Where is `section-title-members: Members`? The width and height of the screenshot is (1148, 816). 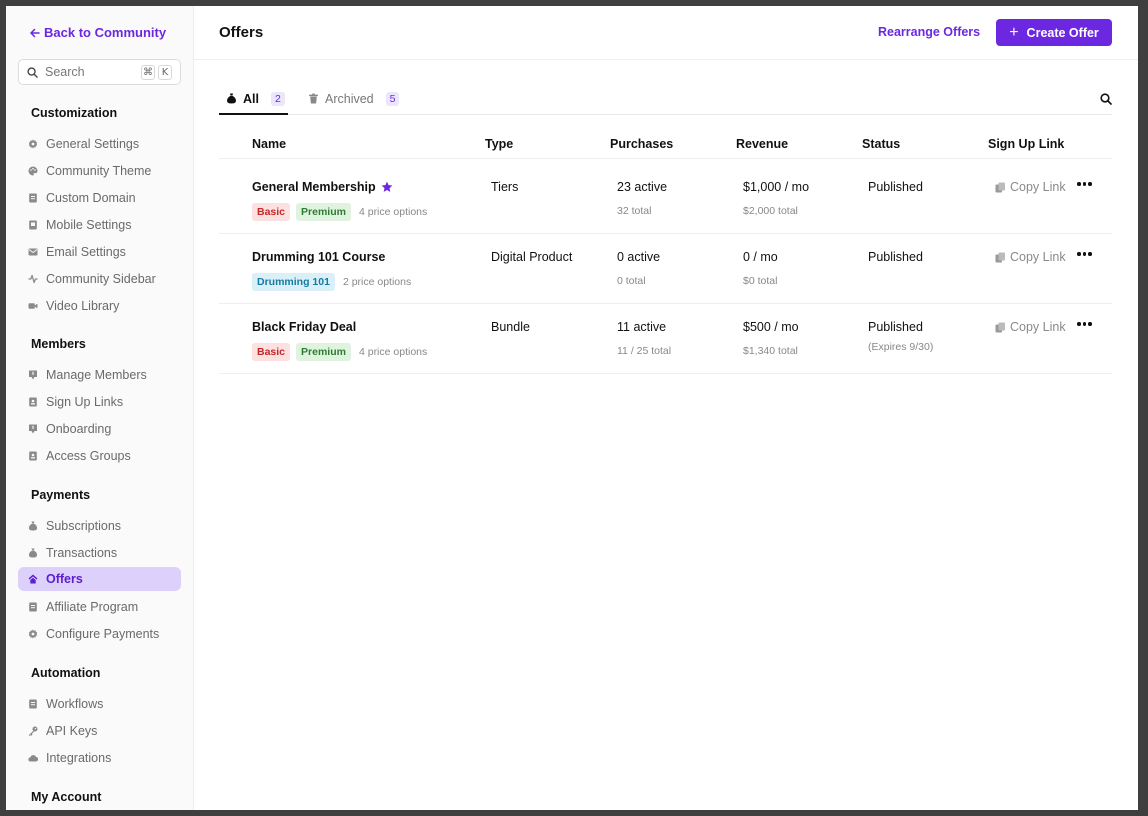 section-title-members: Members is located at coordinates (58, 344).